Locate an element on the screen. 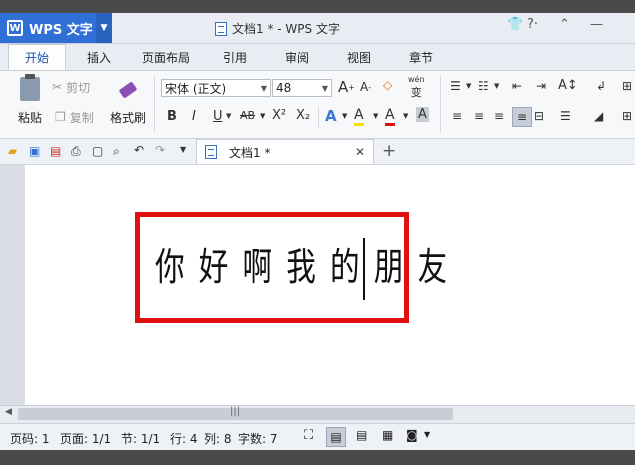  tab-chapter: 章节 is located at coordinates (421, 57).